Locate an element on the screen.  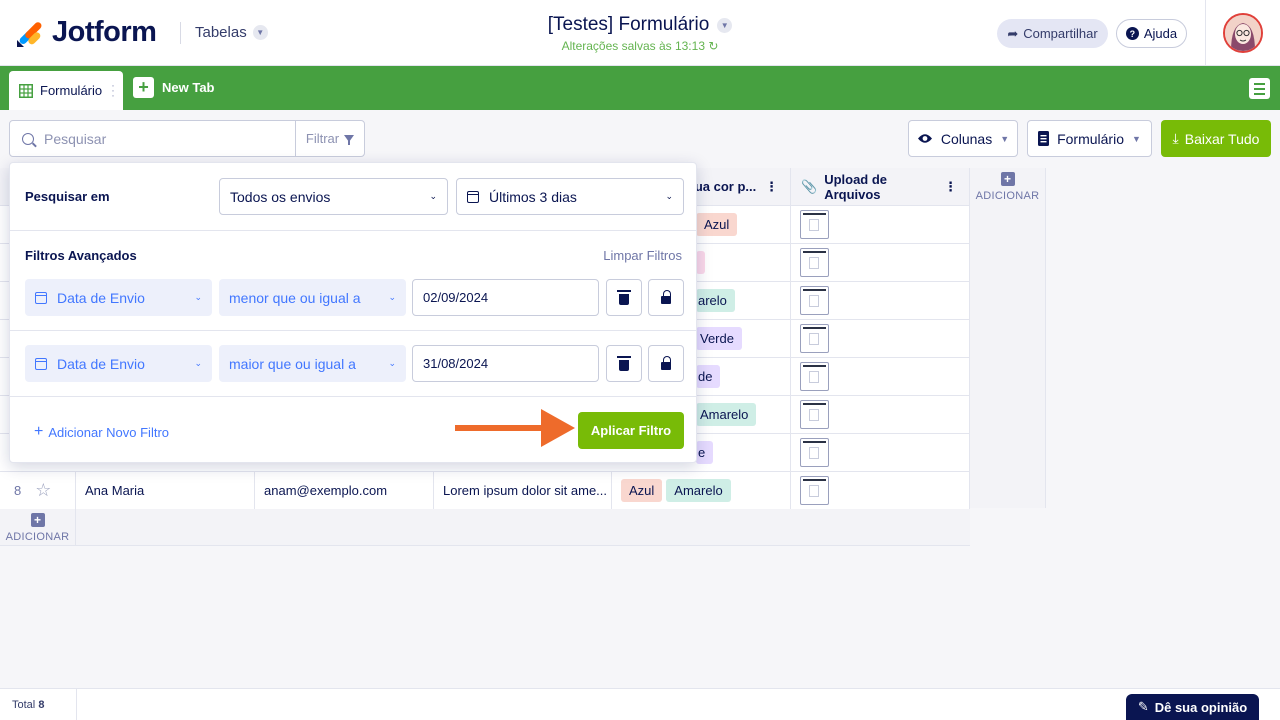
date-range-select: Últimos 3 dias ⌄ is located at coordinates (570, 196).